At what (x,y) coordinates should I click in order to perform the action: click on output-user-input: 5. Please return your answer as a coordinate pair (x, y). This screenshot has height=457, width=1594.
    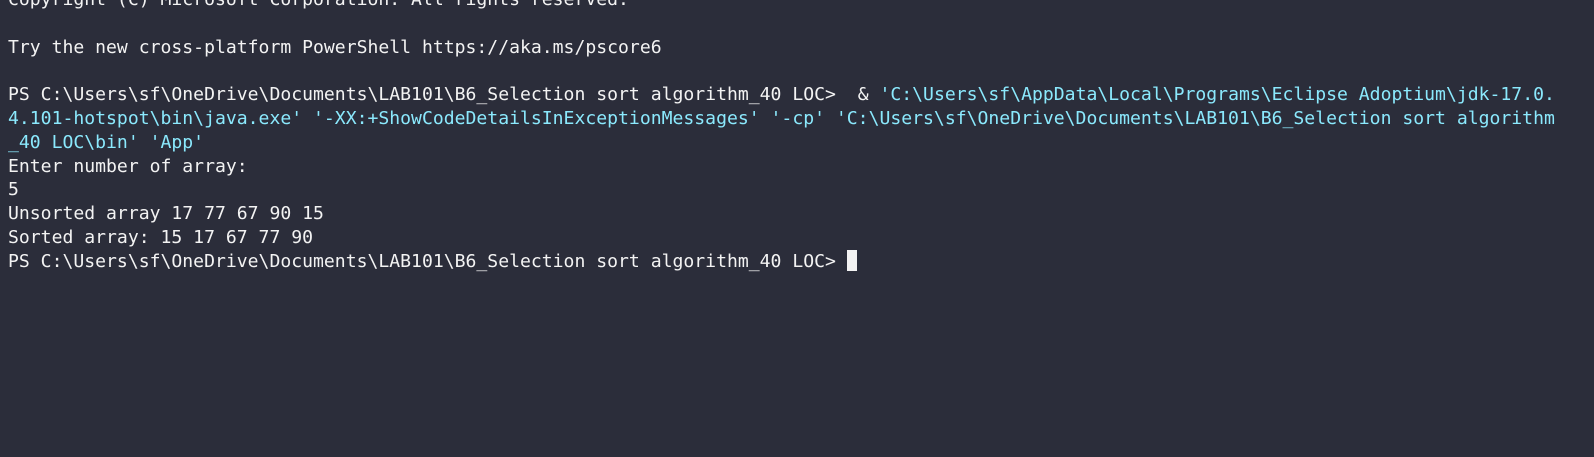
    Looking at the image, I should click on (13, 190).